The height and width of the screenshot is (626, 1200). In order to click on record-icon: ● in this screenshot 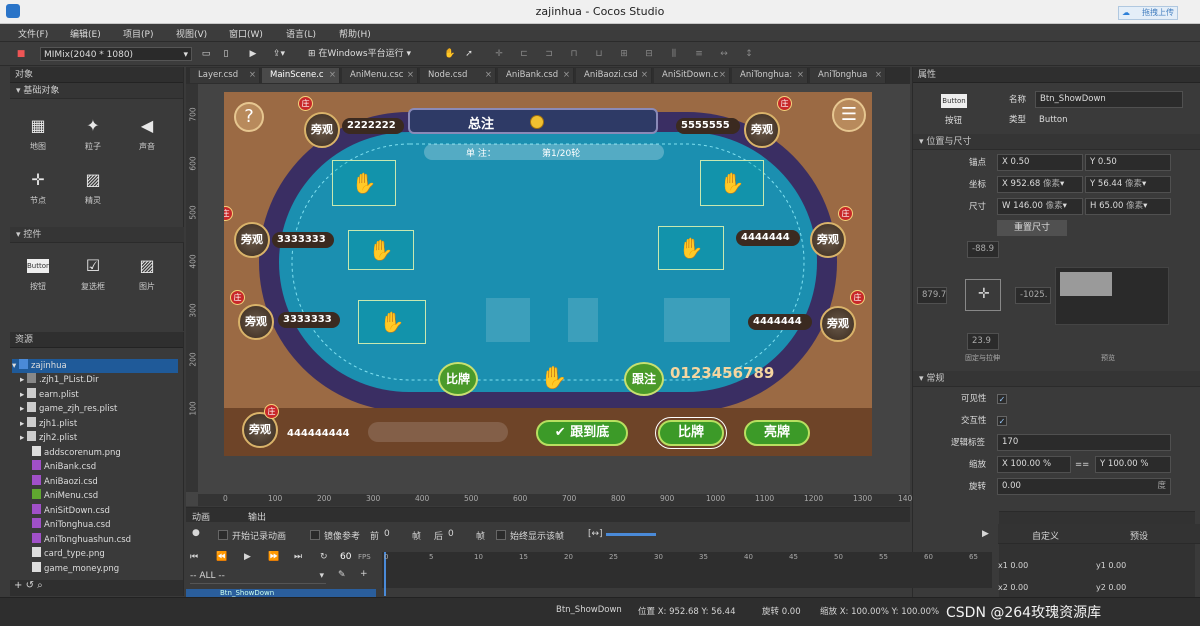, I will do `click(196, 533)`.